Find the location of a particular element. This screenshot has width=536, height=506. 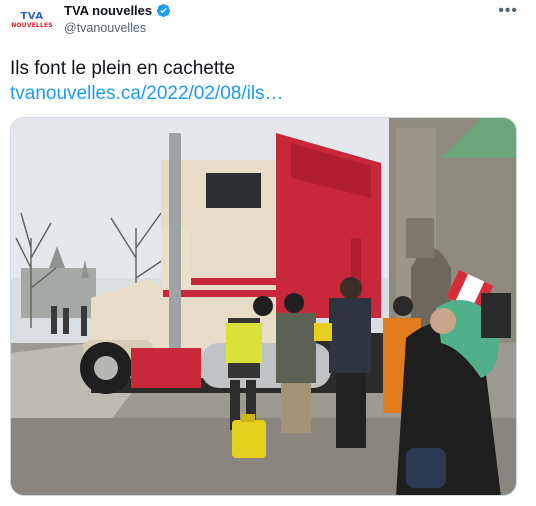

avatar-logo-text: TVA is located at coordinates (32, 16).